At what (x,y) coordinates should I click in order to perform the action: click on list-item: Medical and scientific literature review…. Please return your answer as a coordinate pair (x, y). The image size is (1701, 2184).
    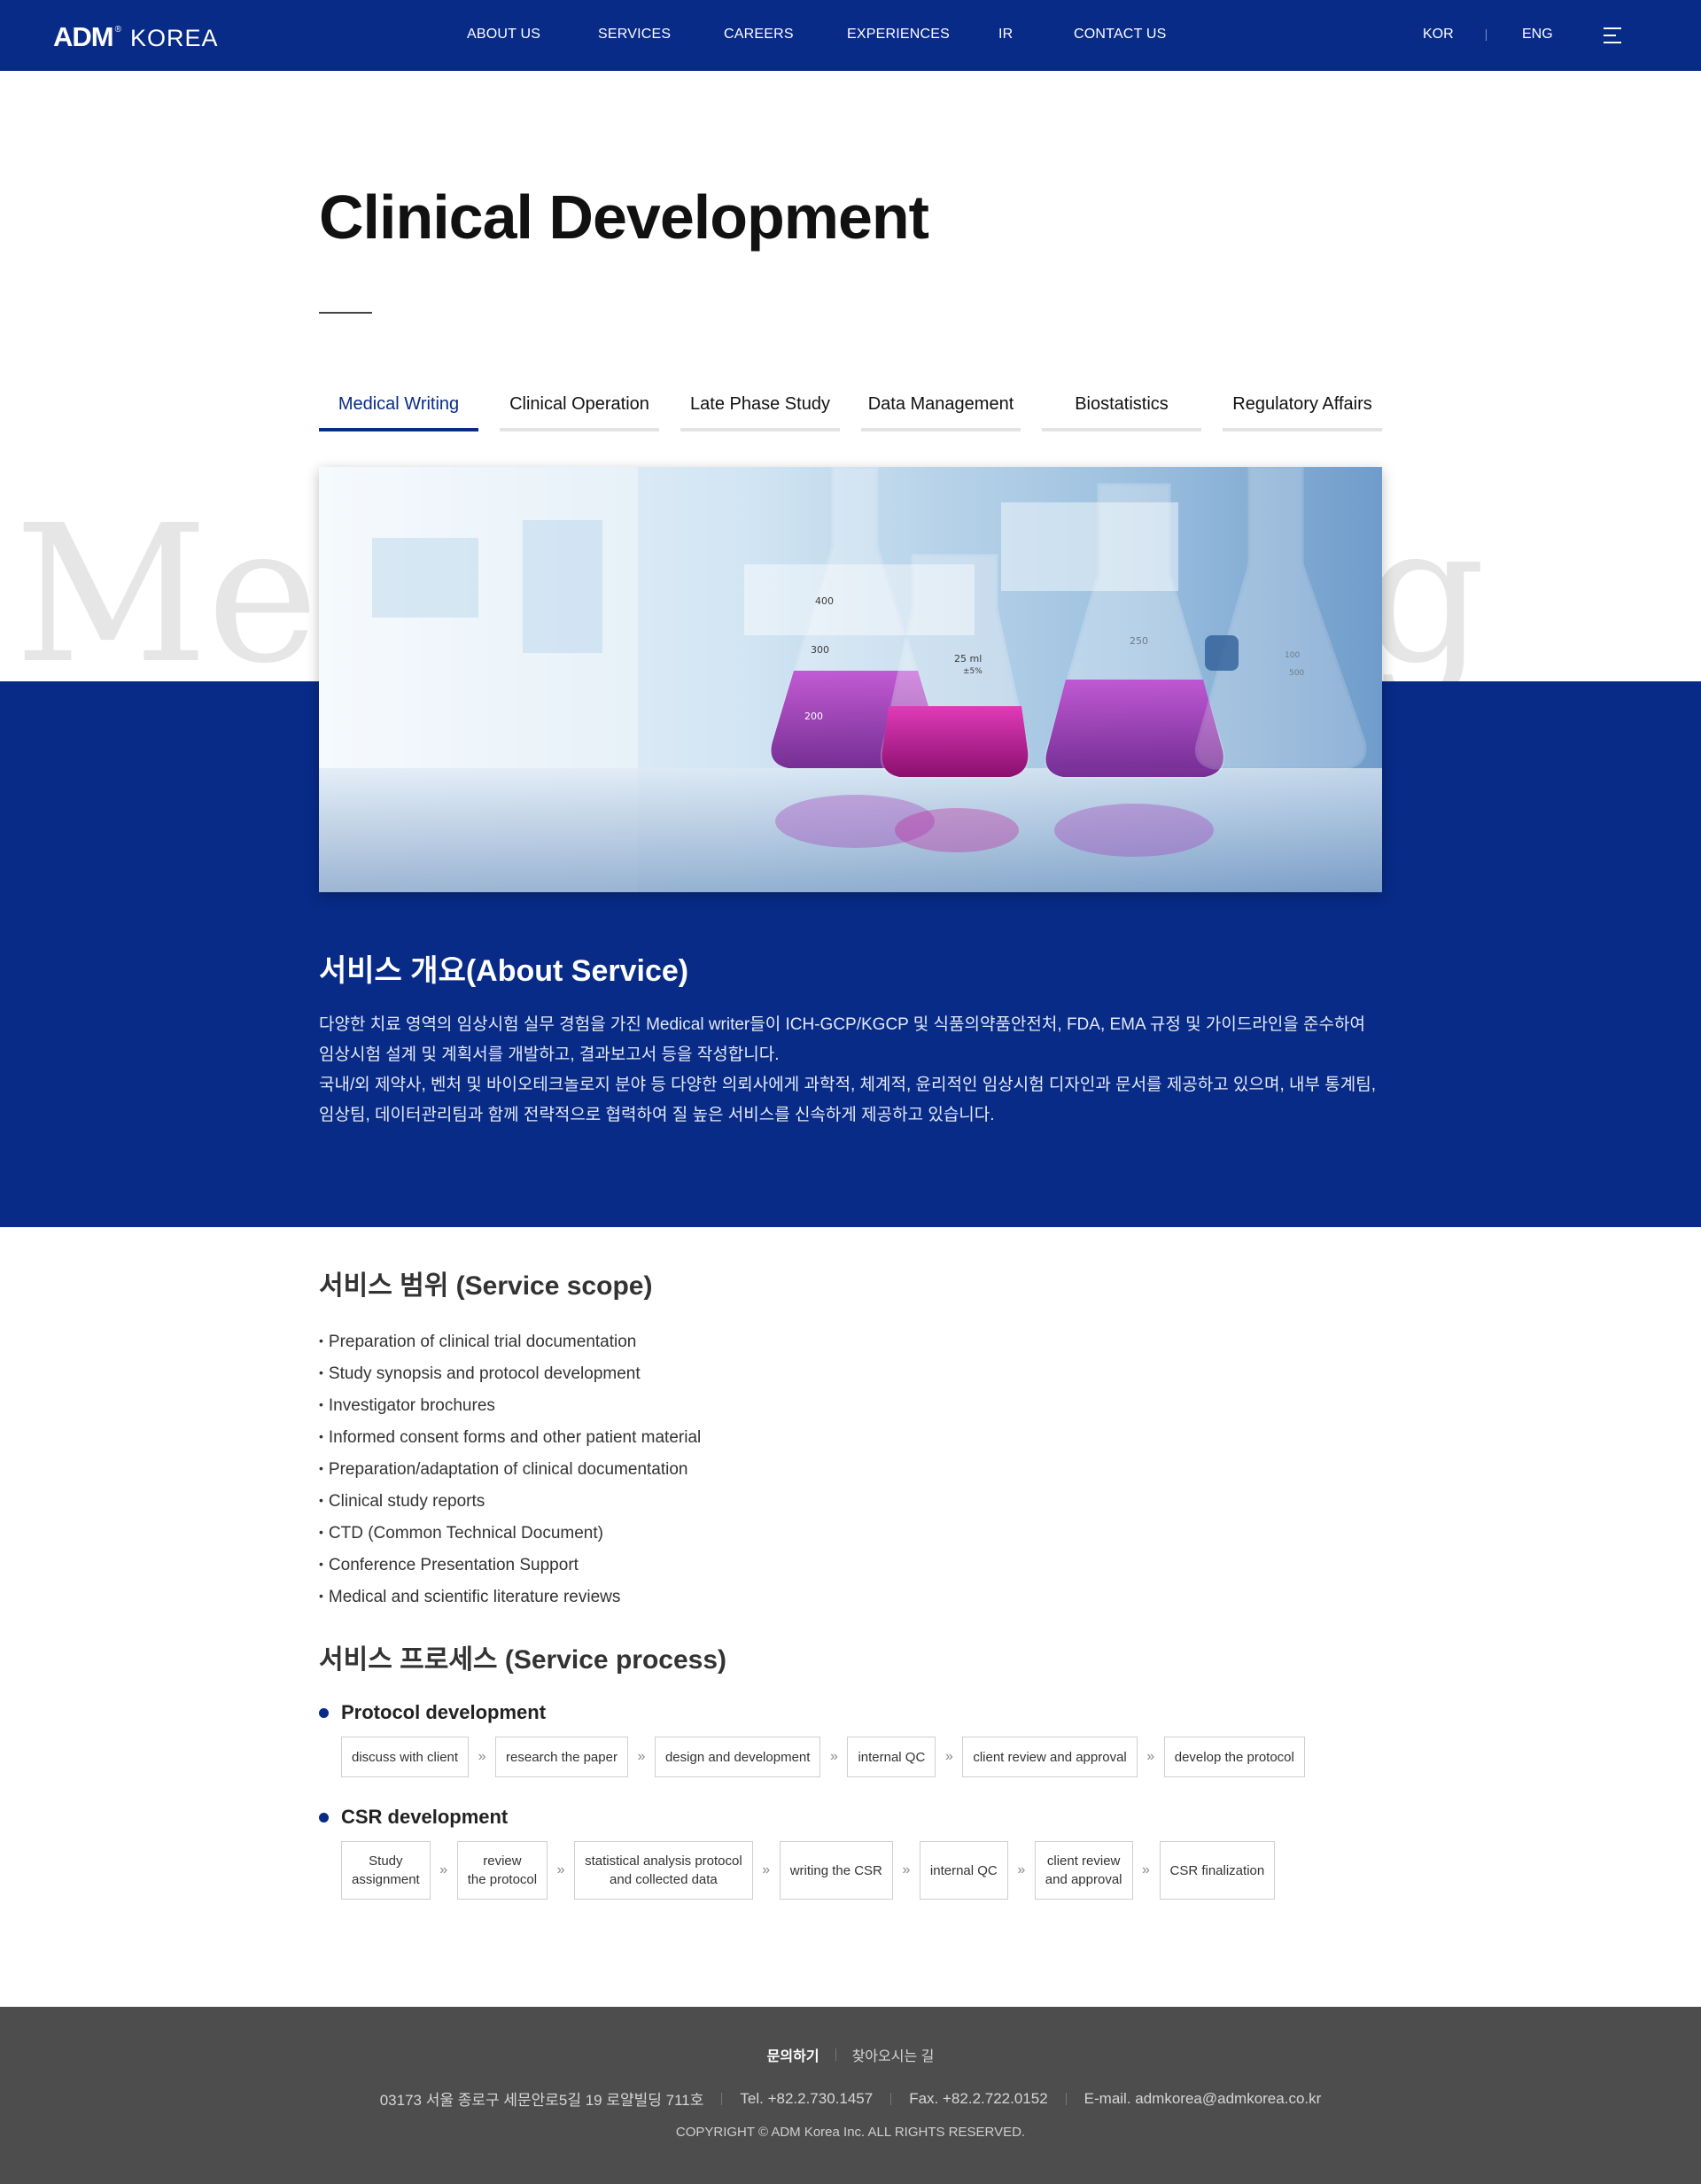
    Looking at the image, I should click on (510, 1597).